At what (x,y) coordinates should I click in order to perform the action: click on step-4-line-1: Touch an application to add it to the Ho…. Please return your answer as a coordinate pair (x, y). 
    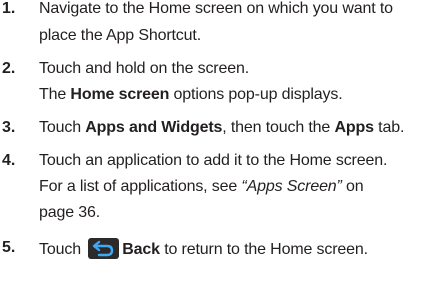
    Looking at the image, I should click on (213, 160).